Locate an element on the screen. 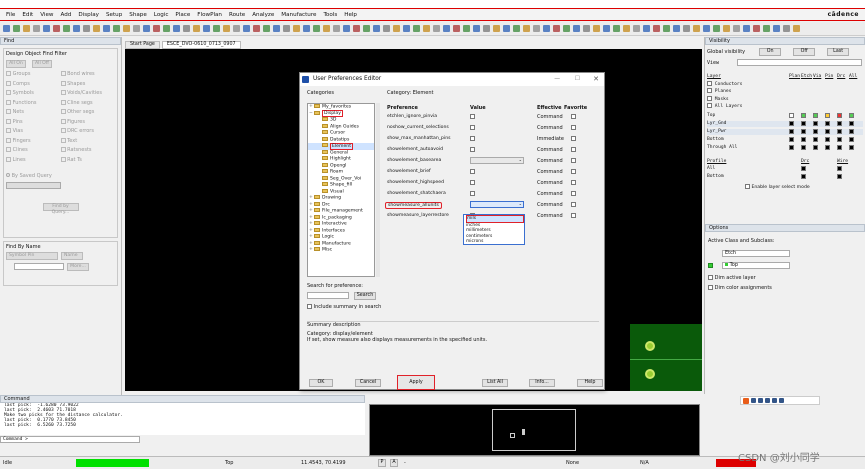  menu-setup: Setup is located at coordinates (114, 15).